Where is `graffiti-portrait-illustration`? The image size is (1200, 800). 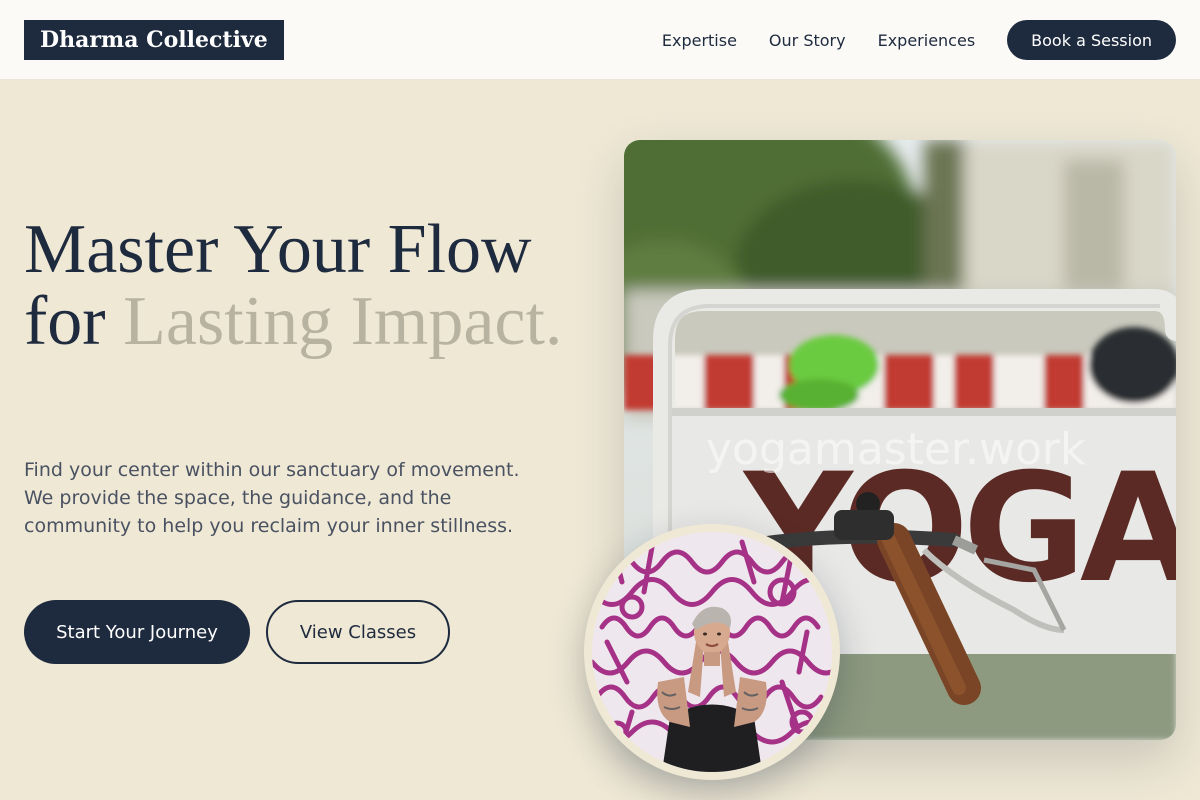 graffiti-portrait-illustration is located at coordinates (712, 652).